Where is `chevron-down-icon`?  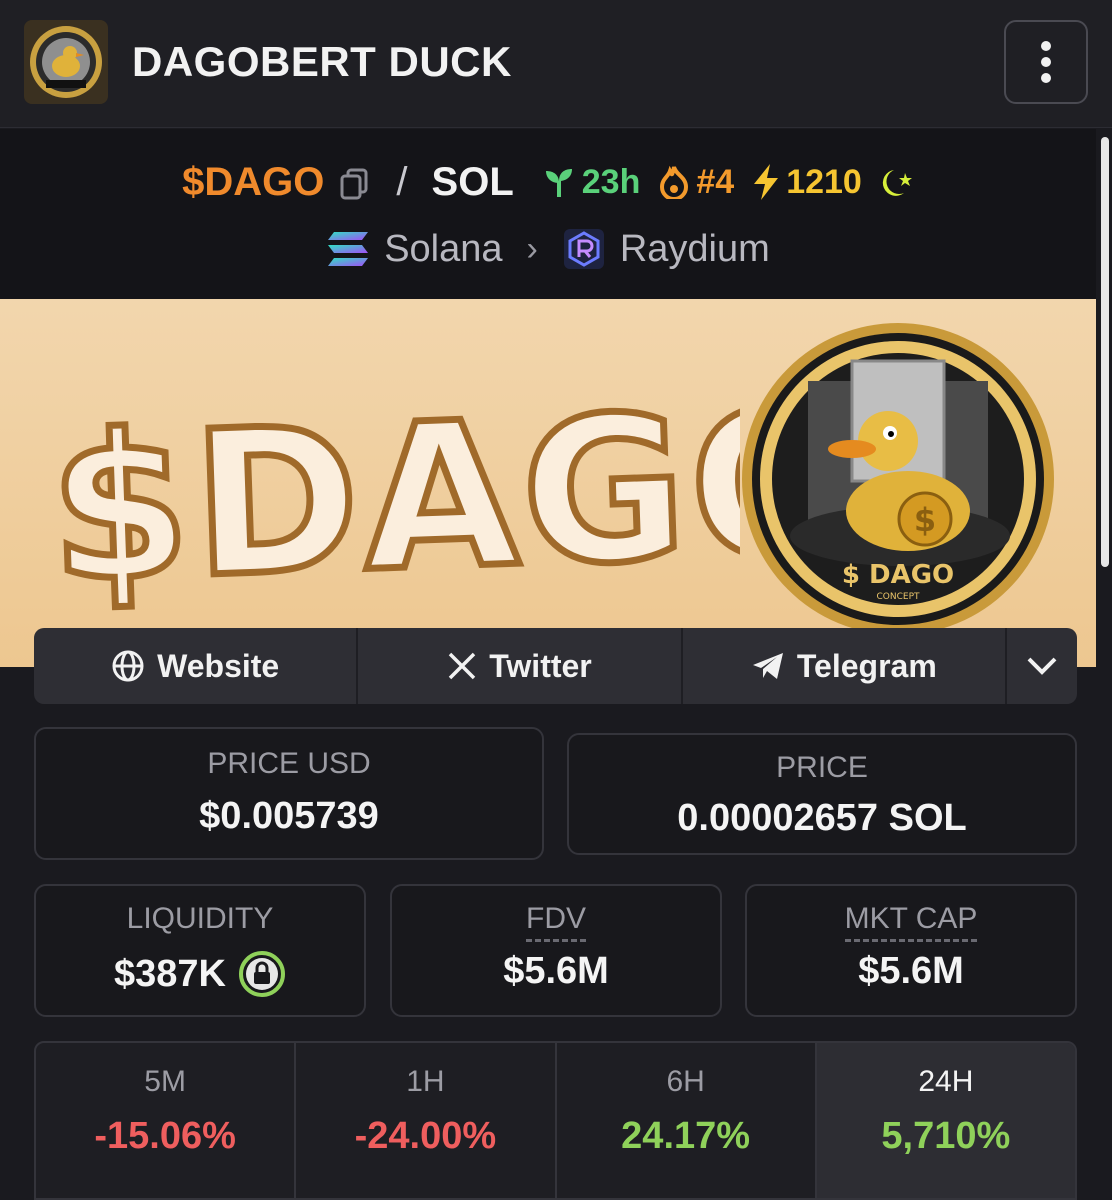 chevron-down-icon is located at coordinates (1042, 666).